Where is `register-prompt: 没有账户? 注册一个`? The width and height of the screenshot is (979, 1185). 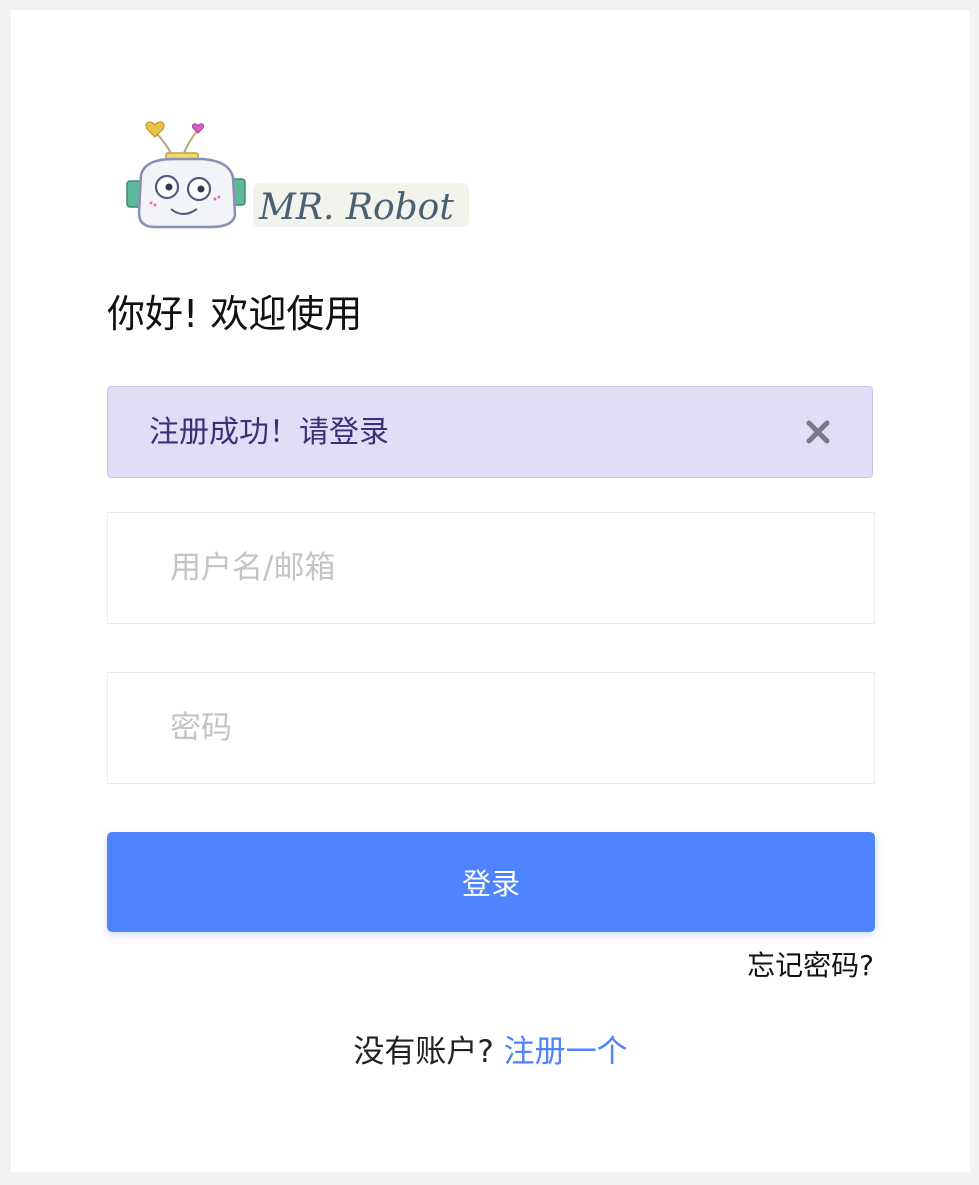
register-prompt: 没有账户? 注册一个 is located at coordinates (490, 1052).